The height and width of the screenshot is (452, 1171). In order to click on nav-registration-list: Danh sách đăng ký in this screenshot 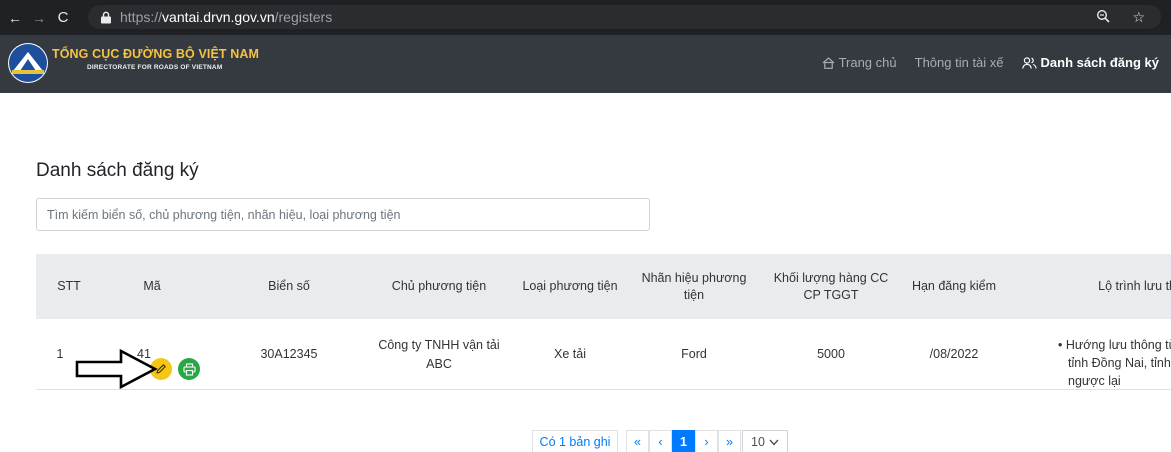, I will do `click(1090, 62)`.